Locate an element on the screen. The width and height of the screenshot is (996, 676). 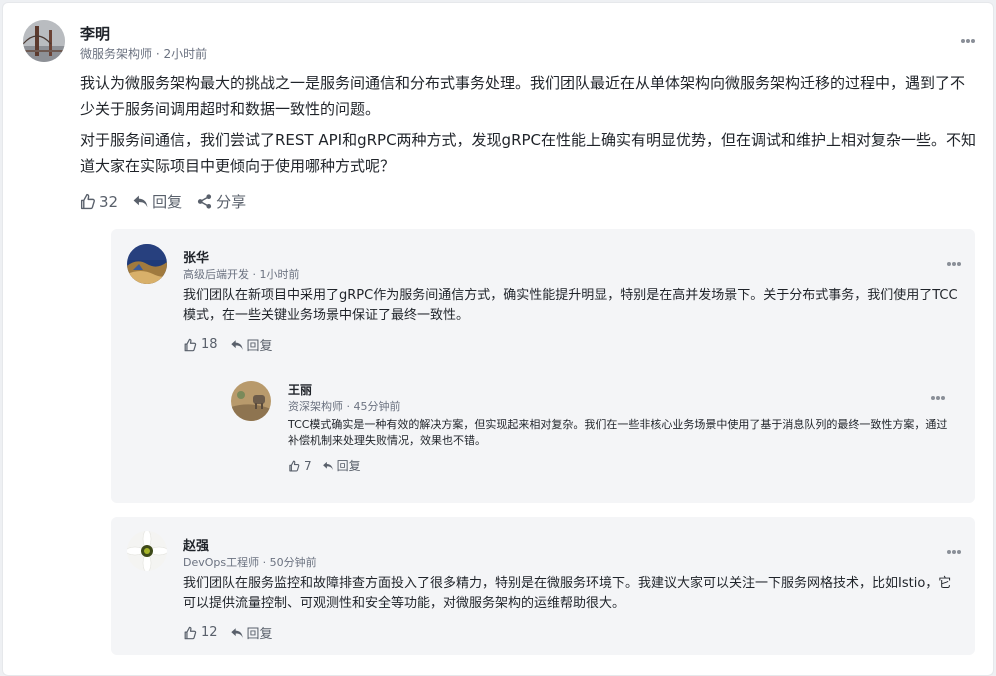
post-time: 2小时前 is located at coordinates (185, 54).